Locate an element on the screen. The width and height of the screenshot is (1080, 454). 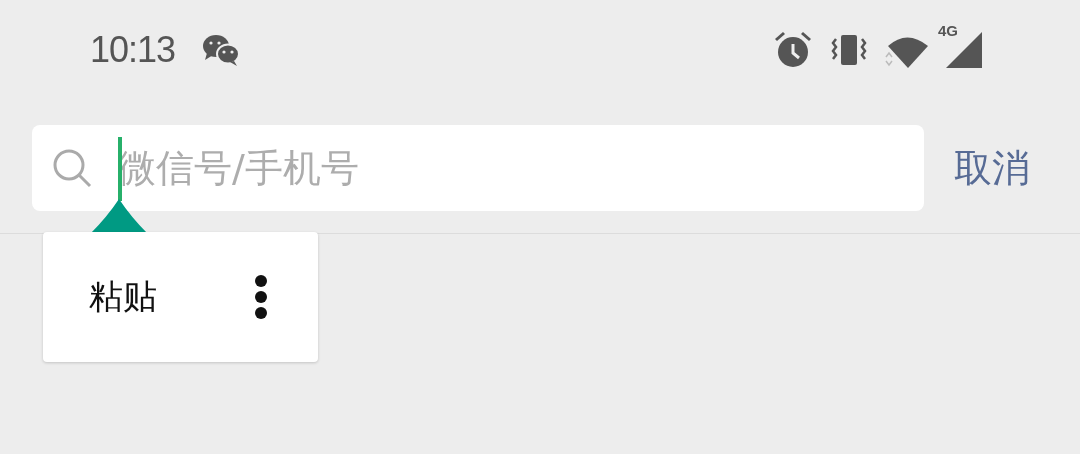
more-icon is located at coordinates (261, 297).